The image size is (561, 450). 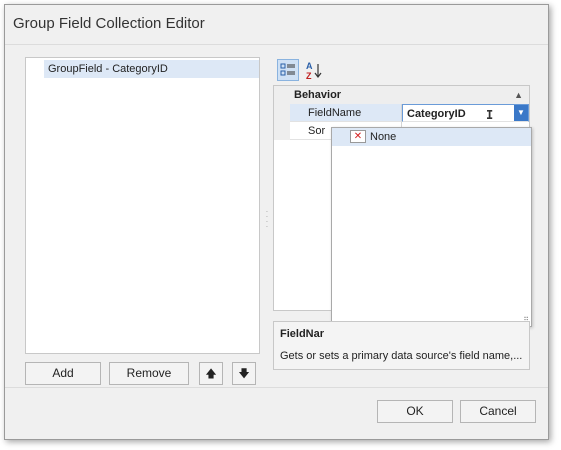 I want to click on categorized-icon, so click(x=287, y=69).